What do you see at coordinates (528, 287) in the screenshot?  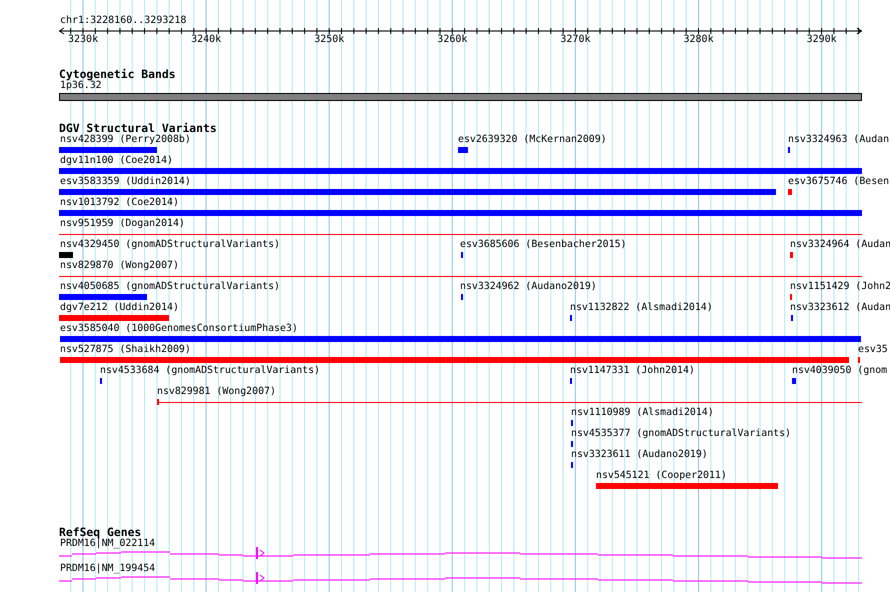 I see `feature-label: nsv3324962 (Audano2019)` at bounding box center [528, 287].